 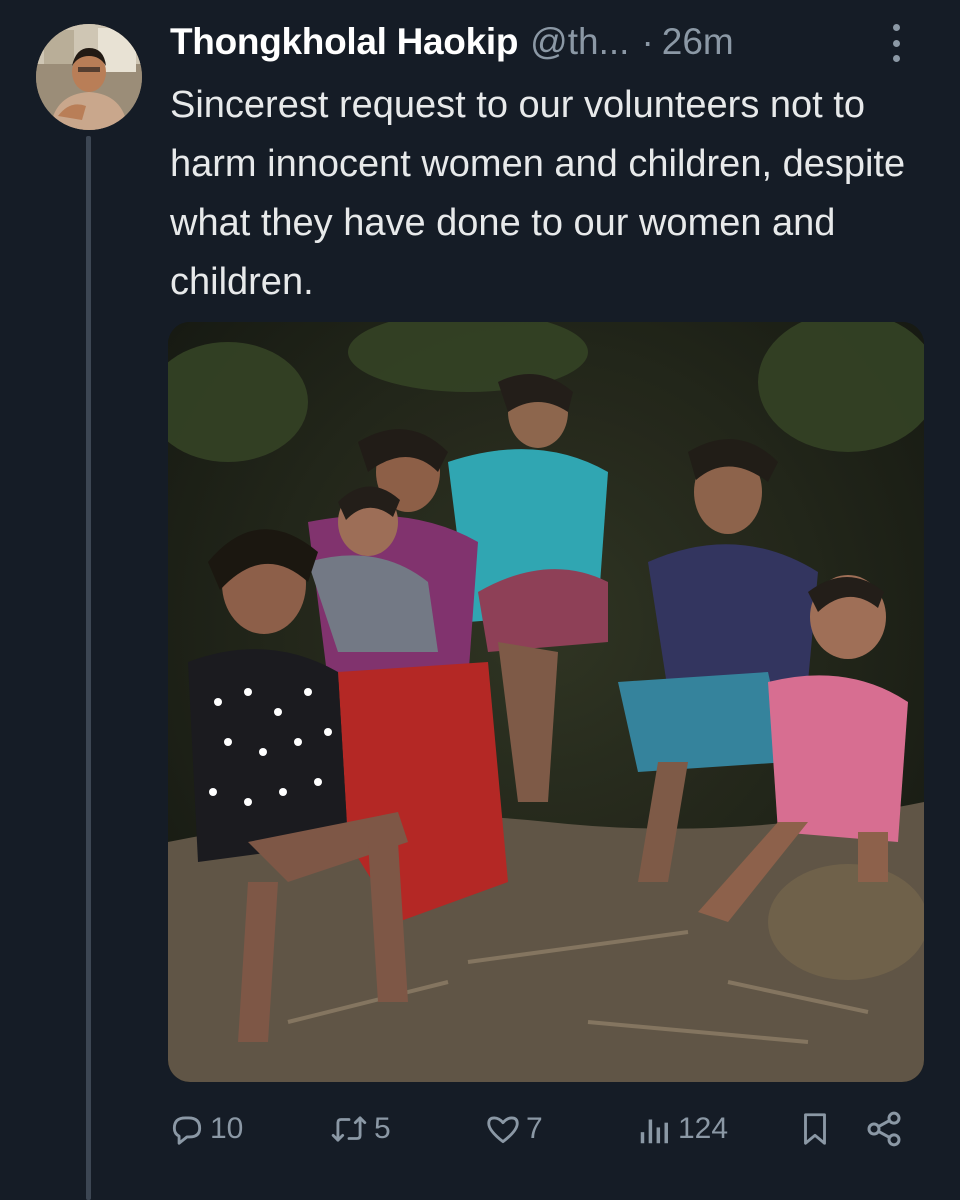 I want to click on bookmark-icon, so click(x=815, y=1129).